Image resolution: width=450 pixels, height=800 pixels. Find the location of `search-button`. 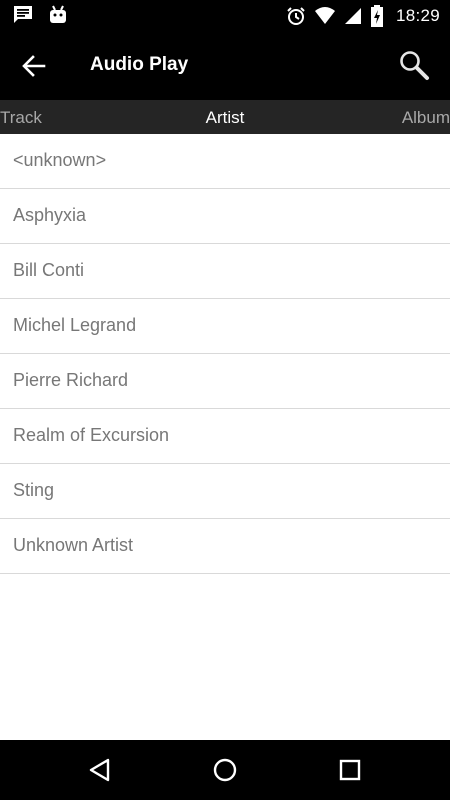

search-button is located at coordinates (414, 65).